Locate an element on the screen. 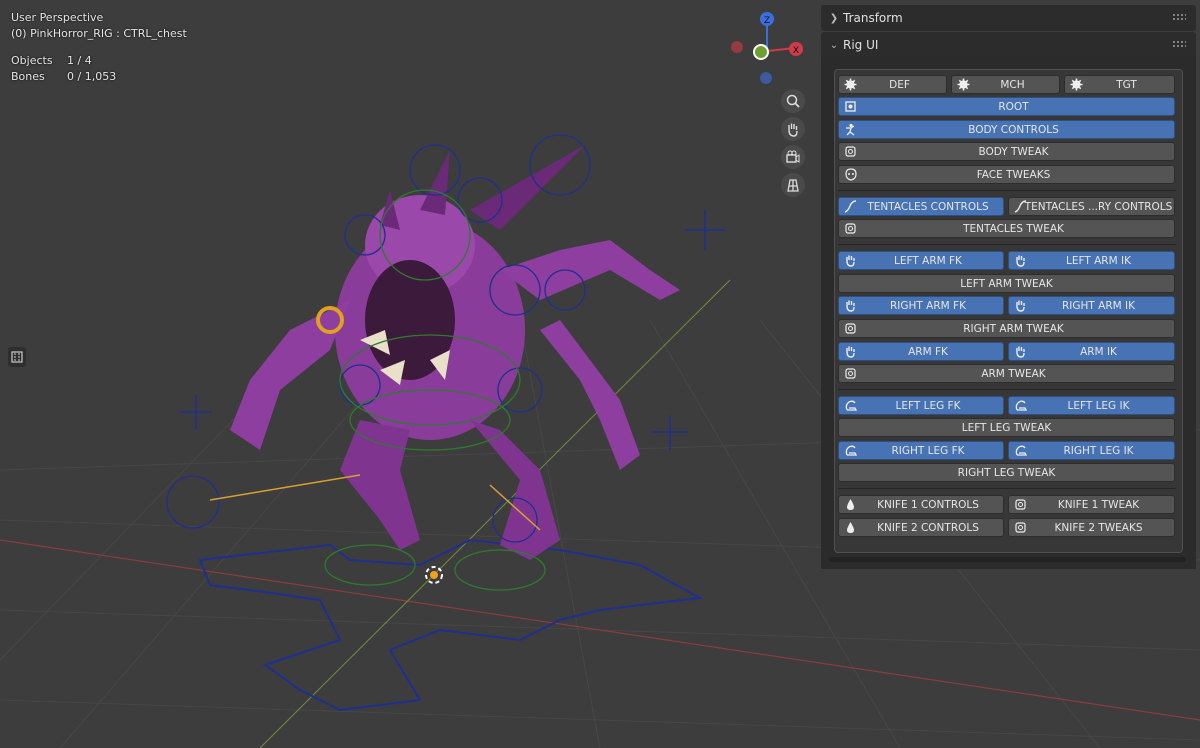 This screenshot has height=748, width=1200. tentacles-secondary-controls-button: TENTACLES ...RY CONTROLS is located at coordinates (1091, 206).